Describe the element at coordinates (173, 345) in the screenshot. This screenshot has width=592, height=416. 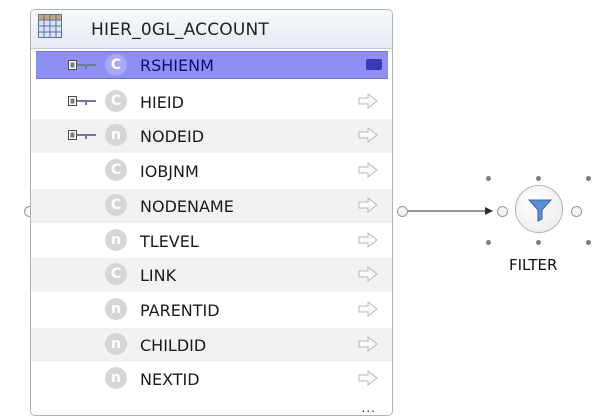
I see `column-name: CHILDID` at that location.